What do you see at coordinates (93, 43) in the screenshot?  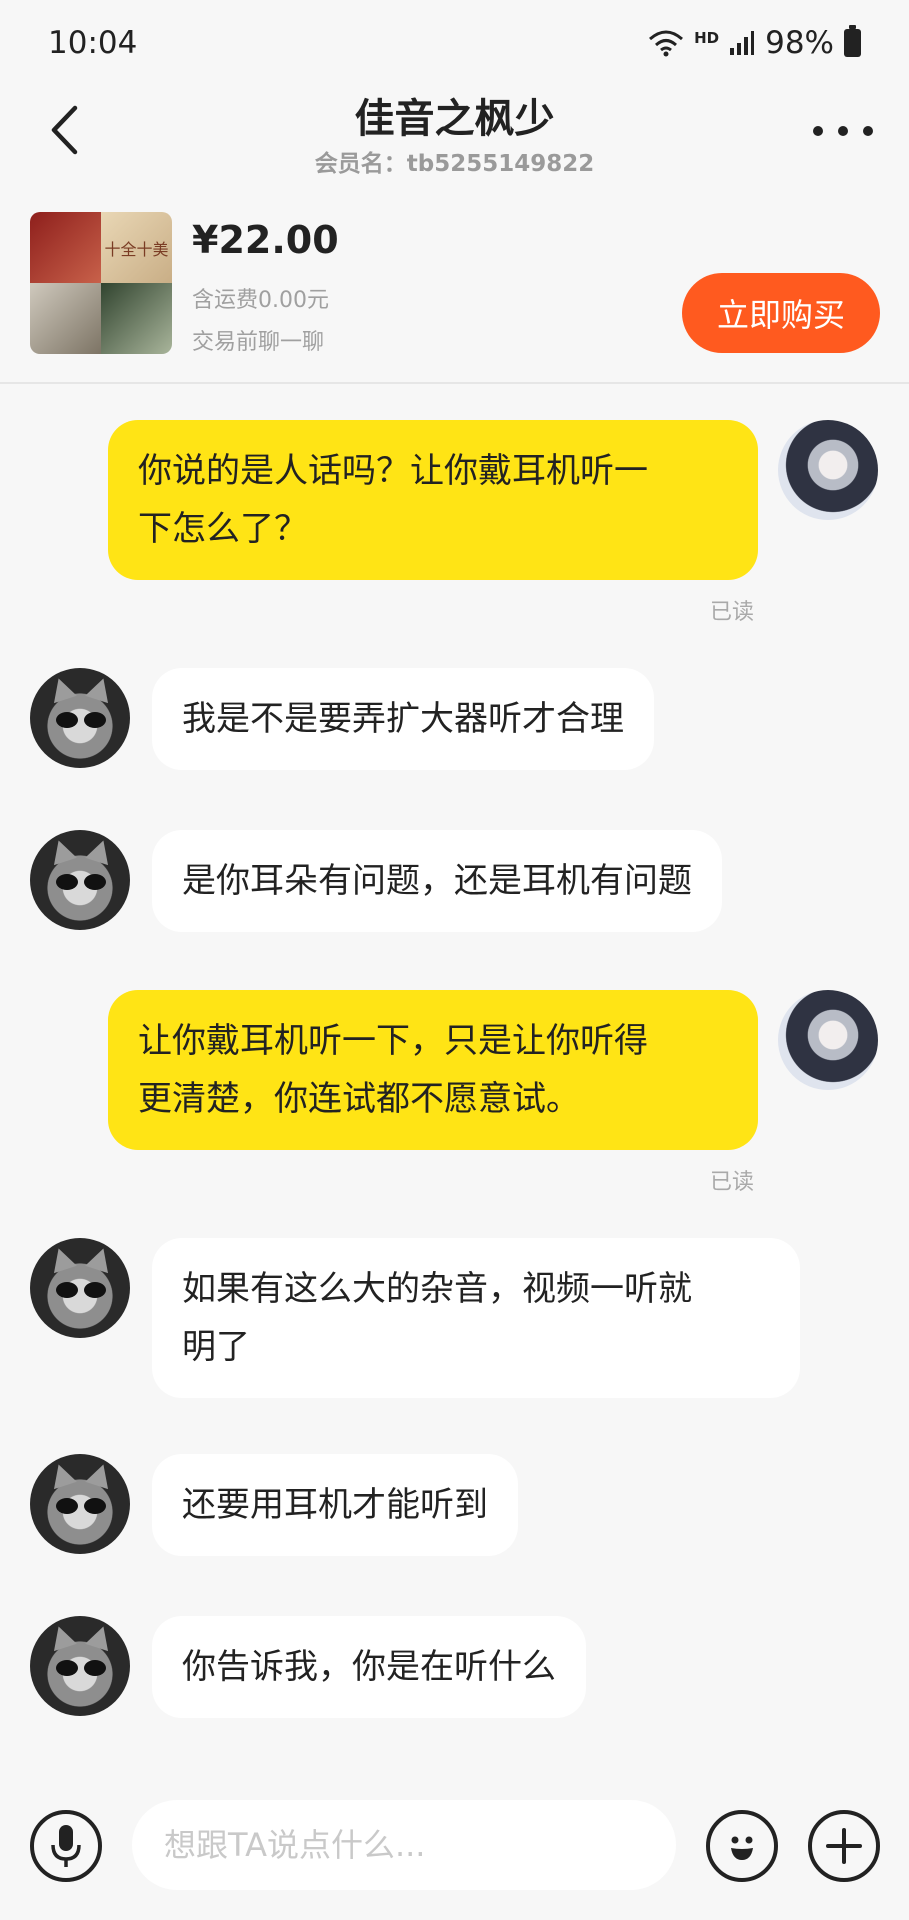 I see `status-time: 10:04` at bounding box center [93, 43].